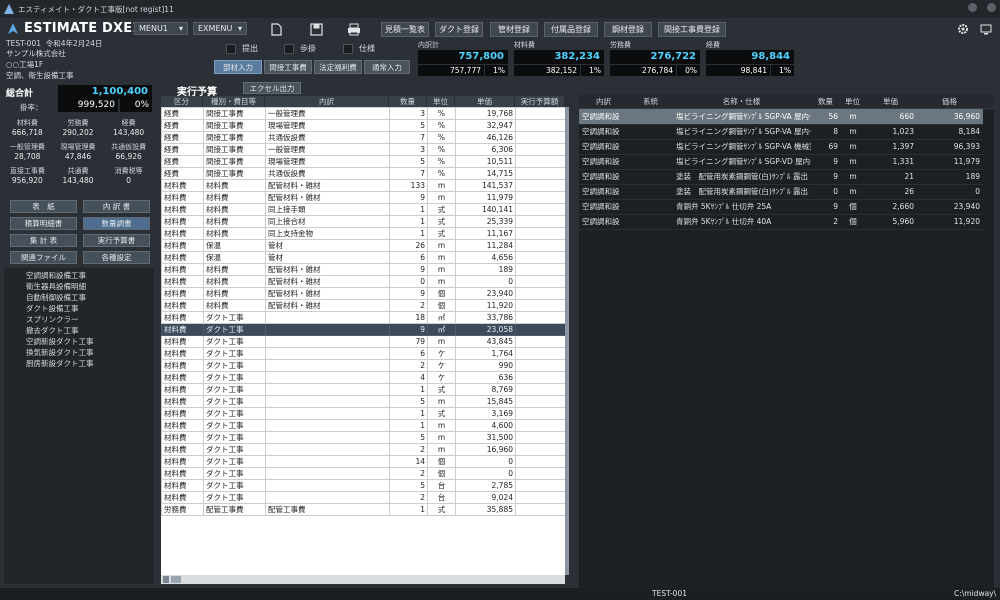 The height and width of the screenshot is (600, 1000). I want to click on table-cell: 一般管理費, so click(327, 113).